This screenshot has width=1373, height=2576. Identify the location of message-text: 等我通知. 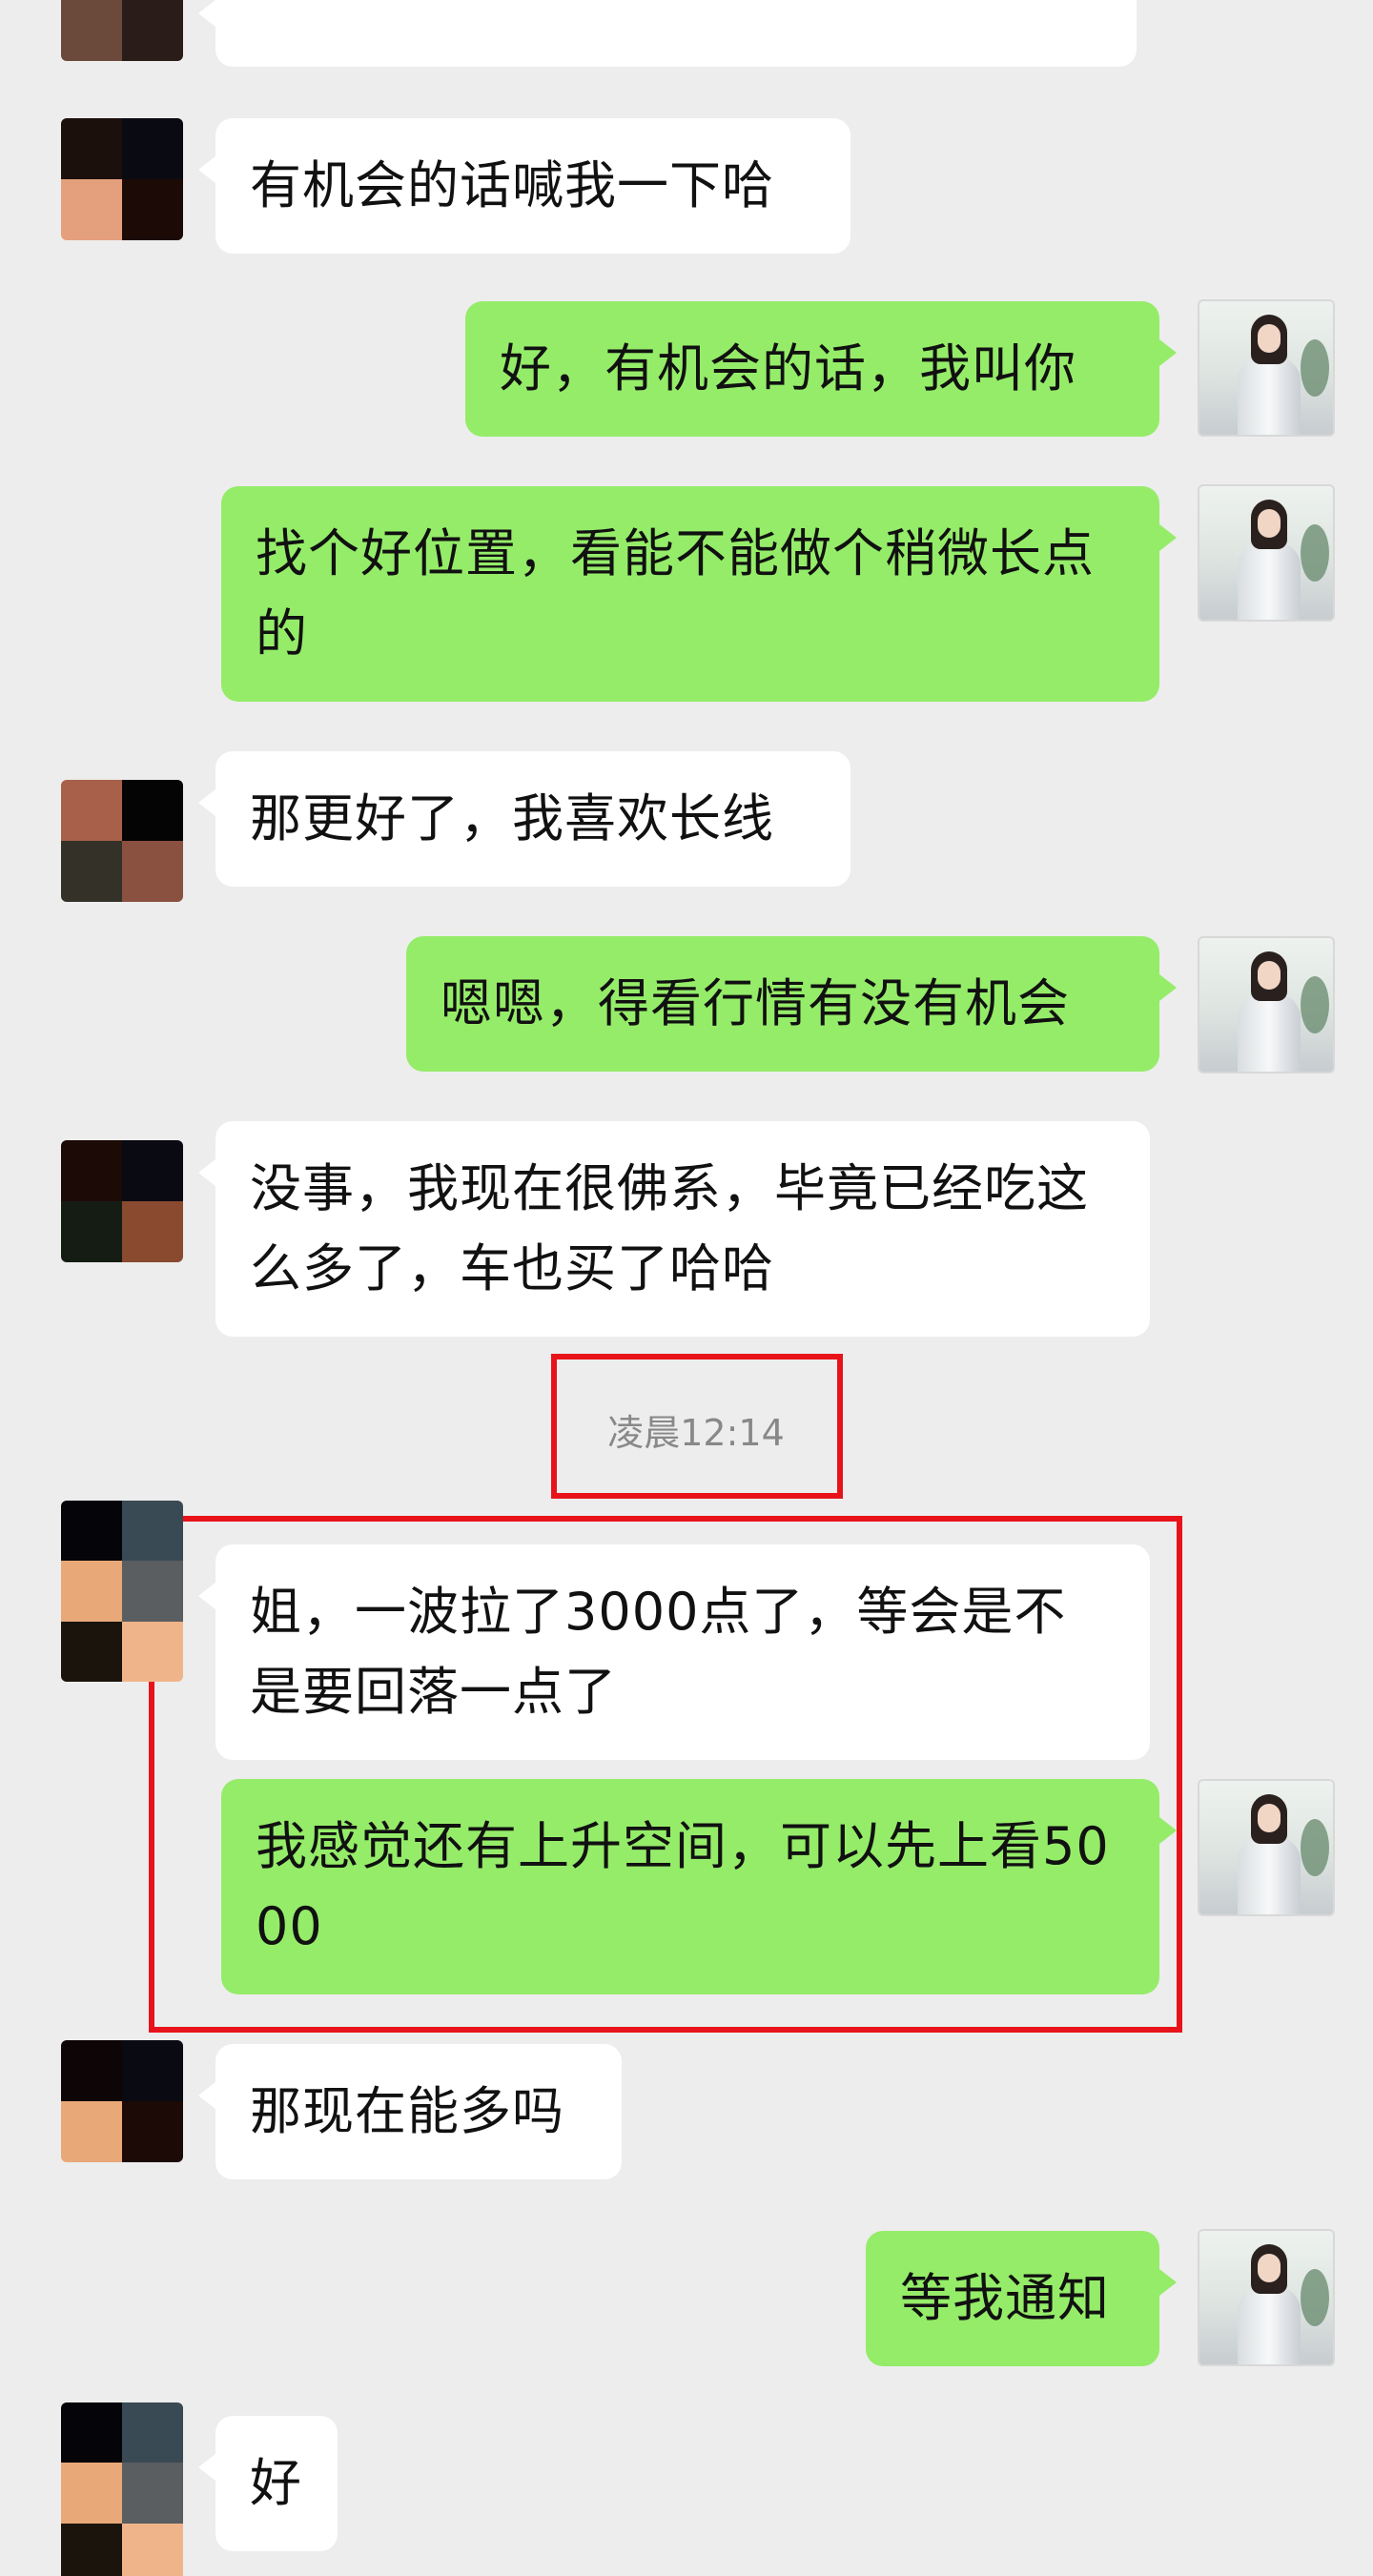
(1005, 2298).